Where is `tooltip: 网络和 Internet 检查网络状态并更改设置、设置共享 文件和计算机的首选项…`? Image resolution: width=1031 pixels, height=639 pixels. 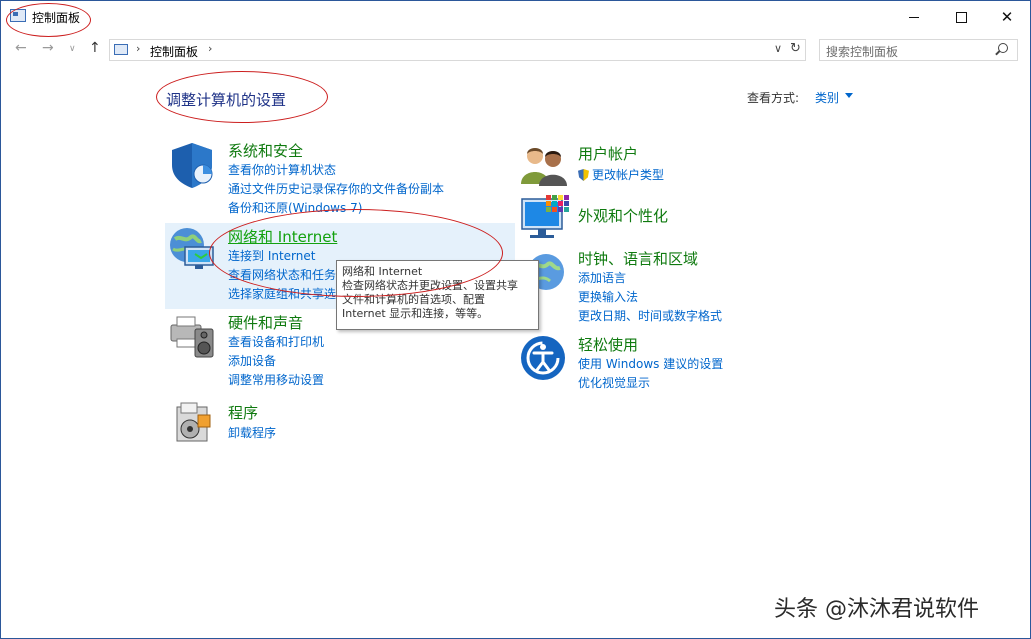
tooltip: 网络和 Internet 检查网络状态并更改设置、设置共享 文件和计算机的首选项… is located at coordinates (437, 295).